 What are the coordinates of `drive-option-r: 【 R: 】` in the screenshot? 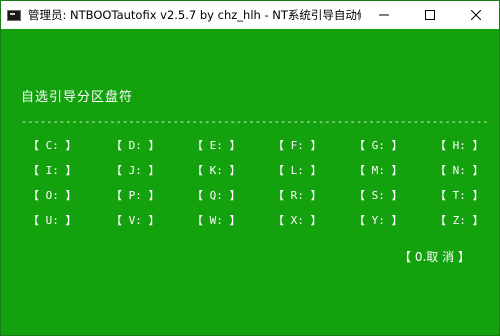 It's located at (297, 195).